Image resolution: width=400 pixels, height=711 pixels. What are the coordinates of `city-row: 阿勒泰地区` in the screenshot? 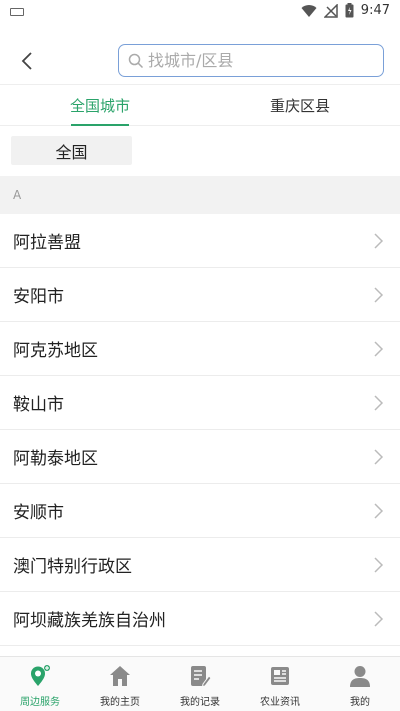 It's located at (200, 457).